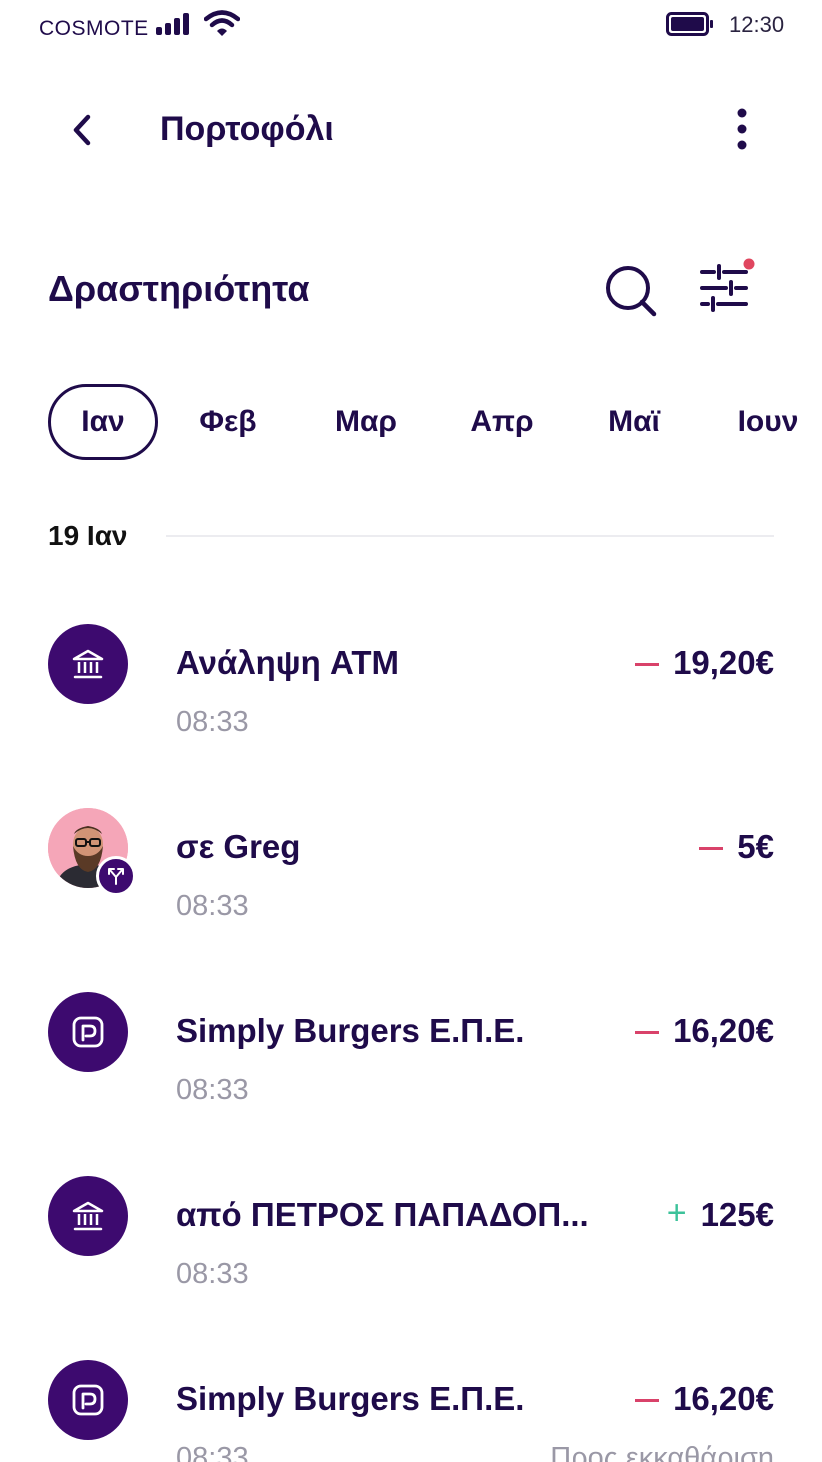  What do you see at coordinates (737, 1214) in the screenshot?
I see `transaction-amount-value: 125€` at bounding box center [737, 1214].